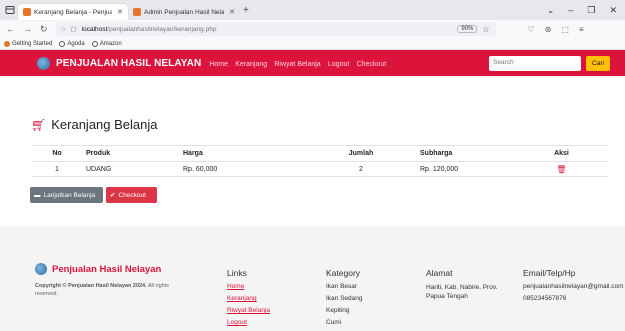 Image resolution: width=625 pixels, height=331 pixels. I want to click on account-icon: ⊛, so click(548, 29).